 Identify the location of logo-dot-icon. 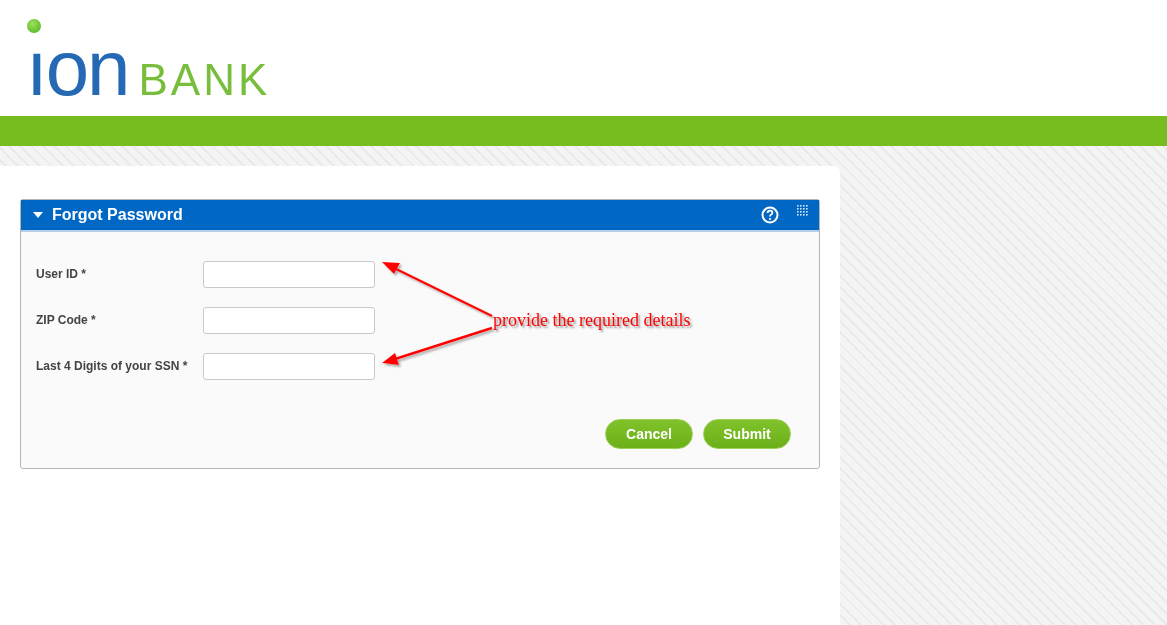
(34, 26).